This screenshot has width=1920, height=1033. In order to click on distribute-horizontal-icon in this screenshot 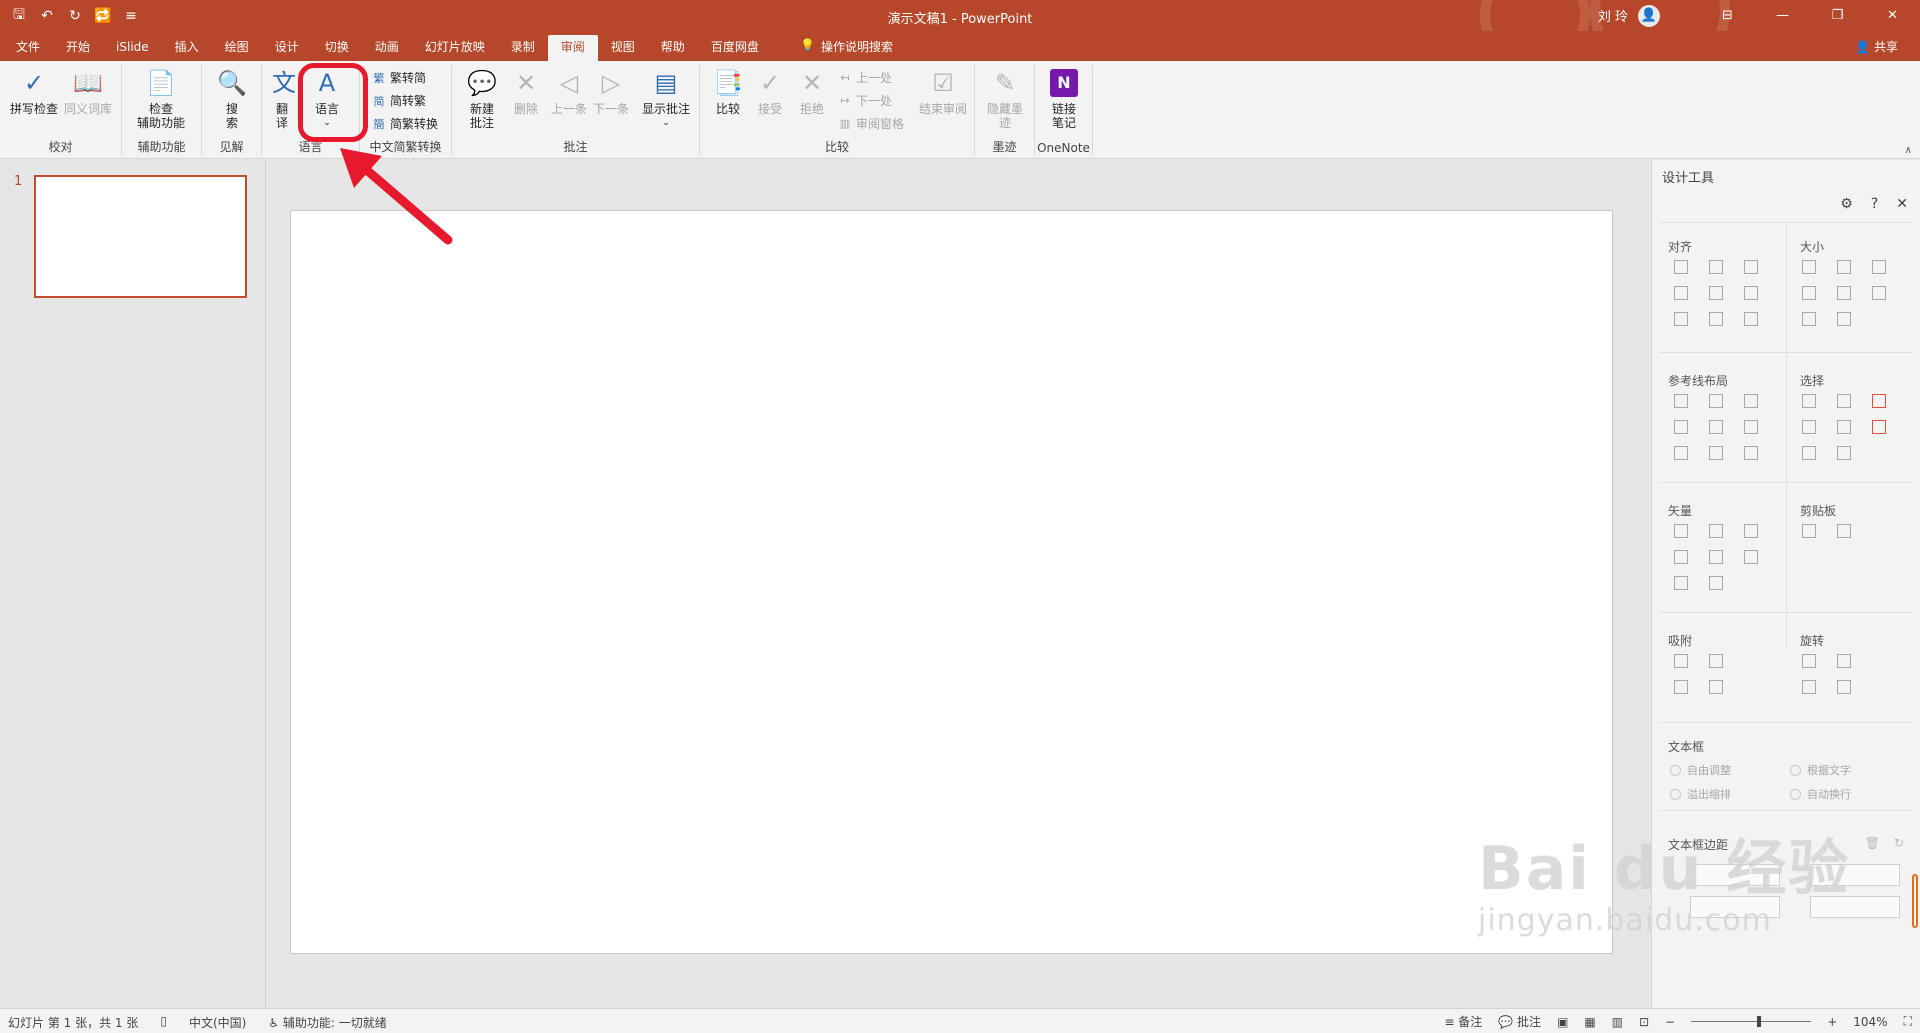, I will do `click(1681, 319)`.